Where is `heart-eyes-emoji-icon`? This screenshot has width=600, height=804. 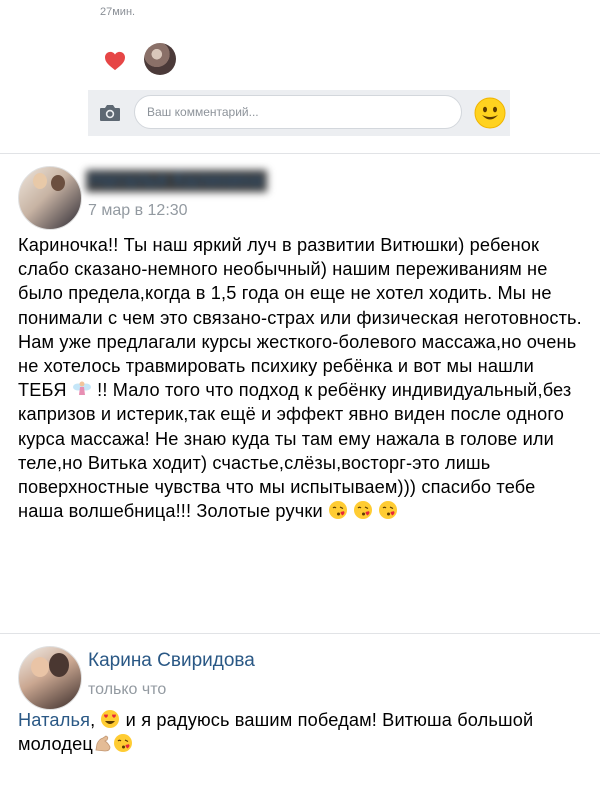
heart-eyes-emoji-icon is located at coordinates (110, 719).